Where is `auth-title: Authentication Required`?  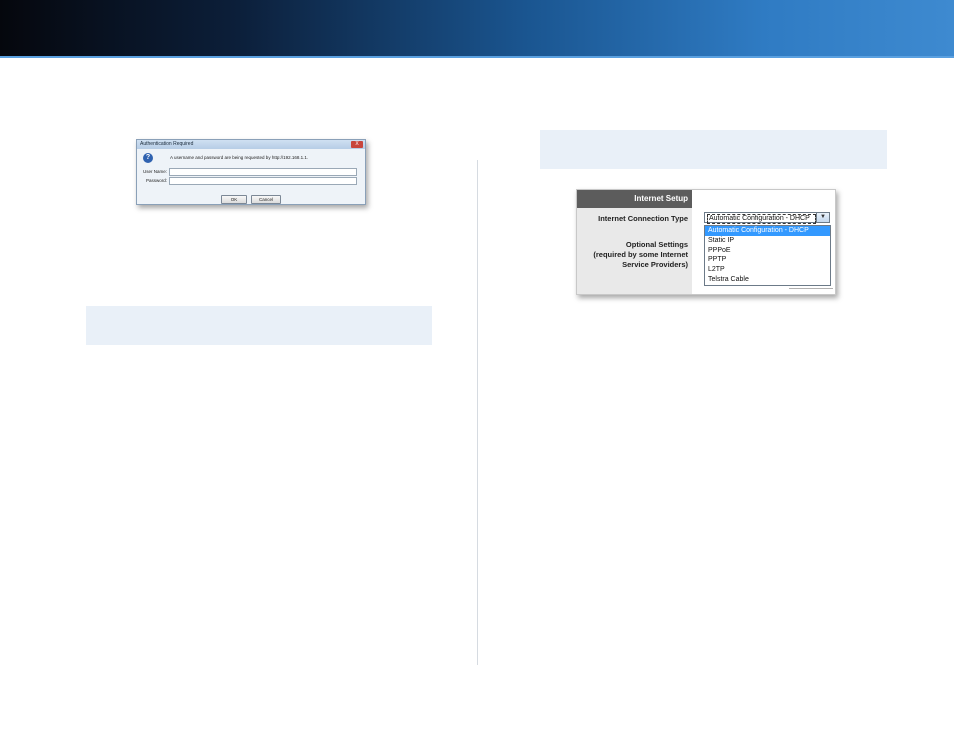
auth-title: Authentication Required is located at coordinates (167, 144).